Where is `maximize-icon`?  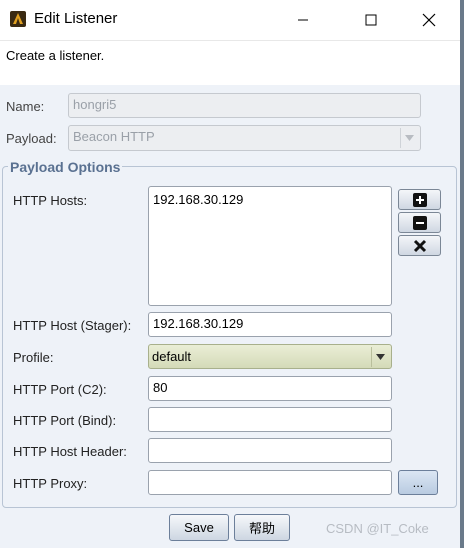
maximize-icon is located at coordinates (371, 20).